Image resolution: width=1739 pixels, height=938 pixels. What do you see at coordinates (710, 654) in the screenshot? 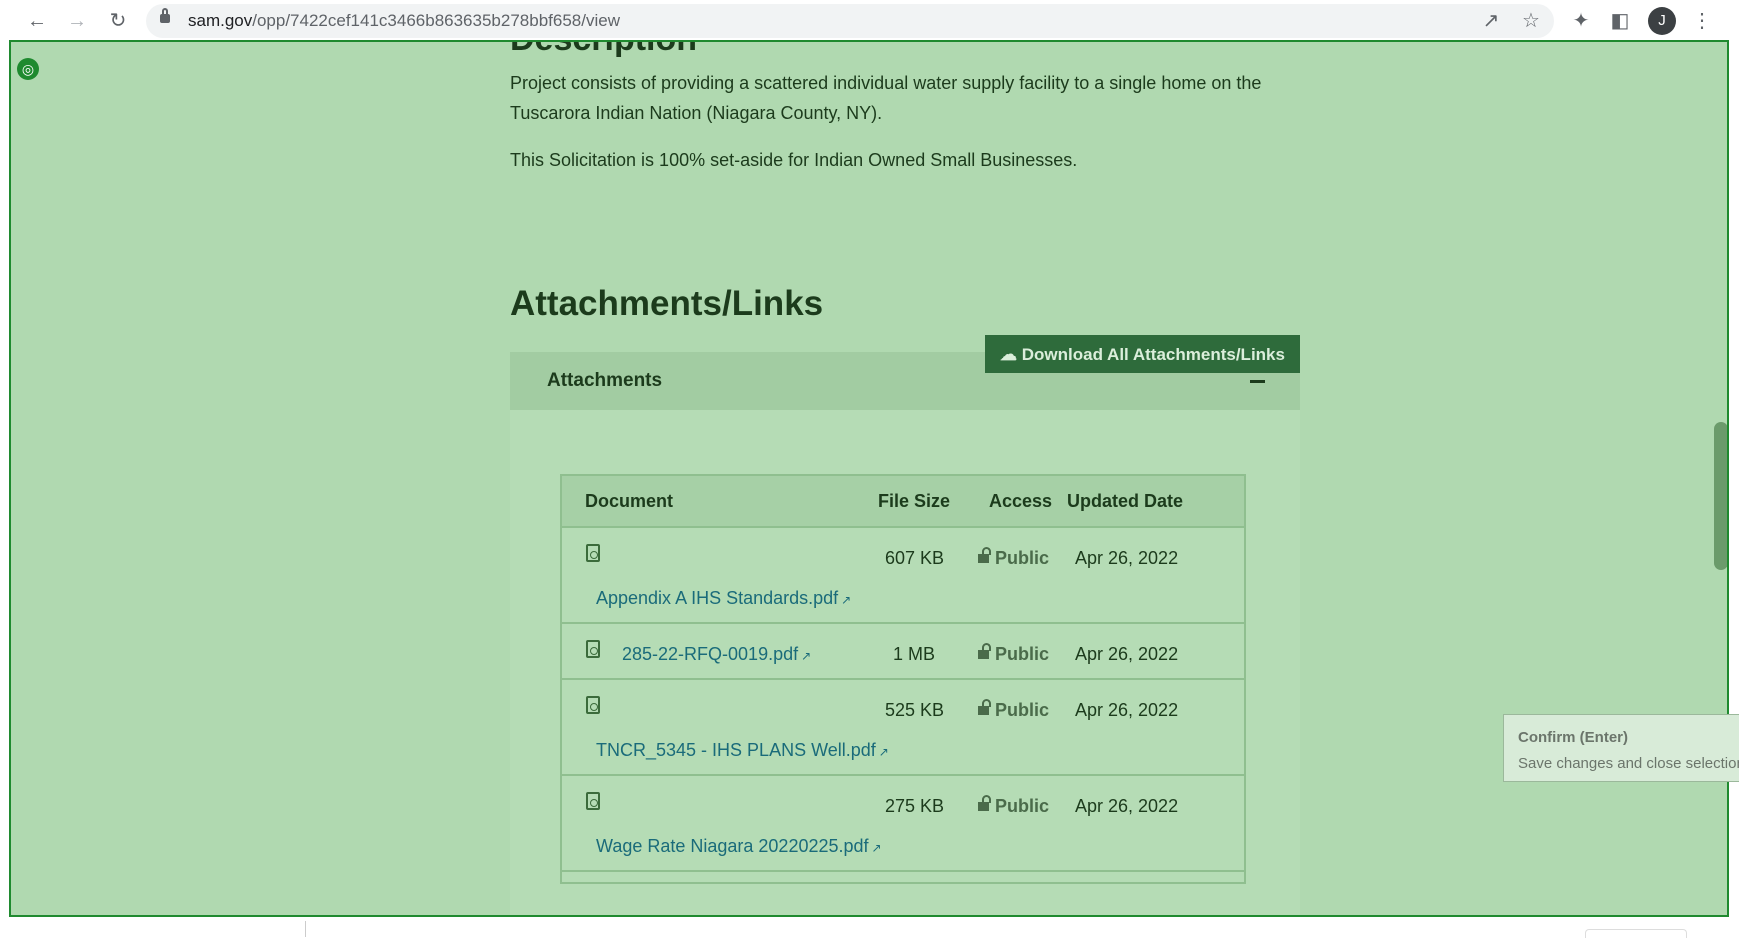
I see `document-name: 285-22-RFQ-0019.pdf` at bounding box center [710, 654].